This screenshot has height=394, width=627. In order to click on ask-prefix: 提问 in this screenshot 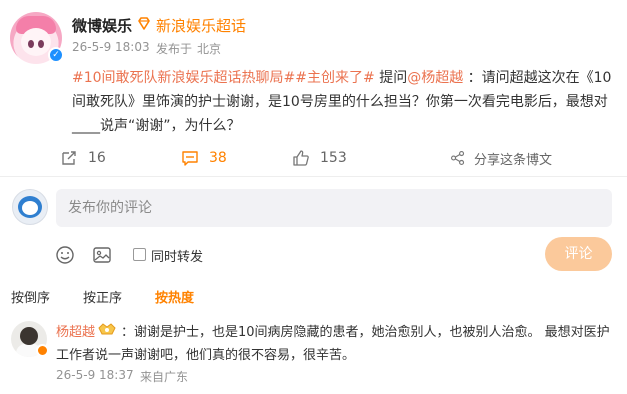, I will do `click(391, 78)`.